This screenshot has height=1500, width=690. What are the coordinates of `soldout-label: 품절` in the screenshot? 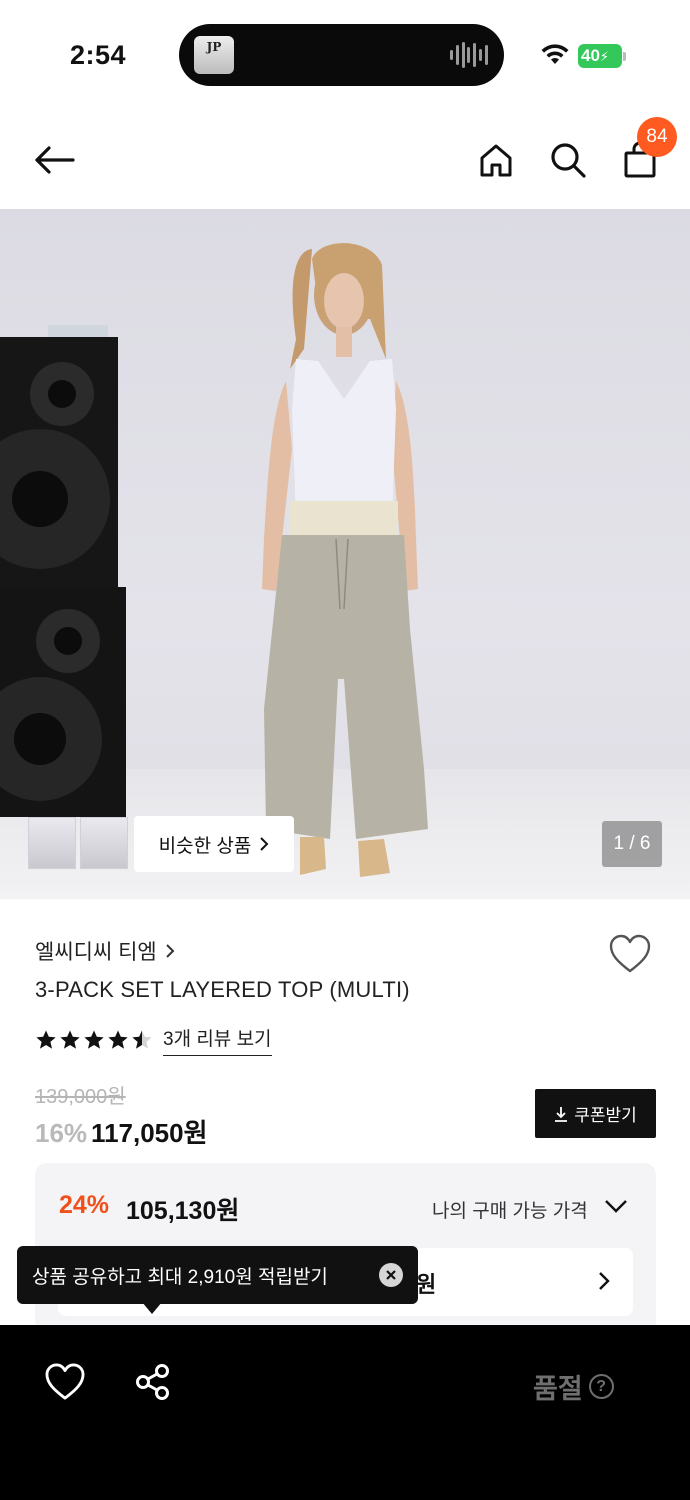 It's located at (558, 1389).